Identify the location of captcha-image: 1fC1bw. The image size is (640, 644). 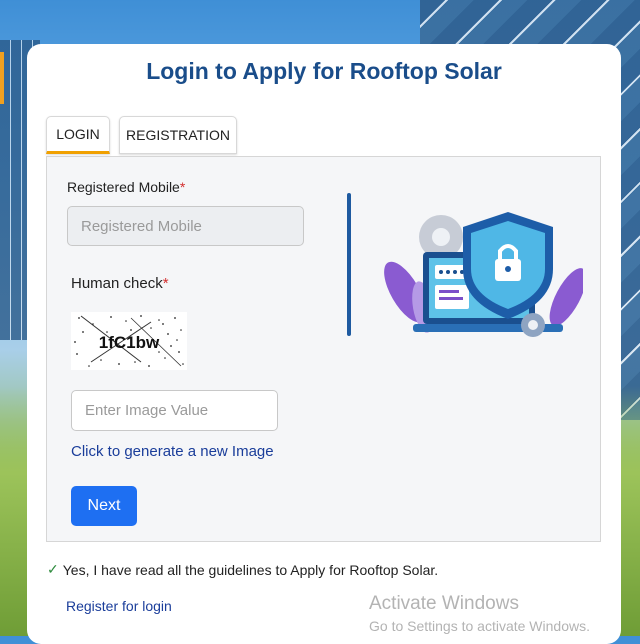
(129, 341).